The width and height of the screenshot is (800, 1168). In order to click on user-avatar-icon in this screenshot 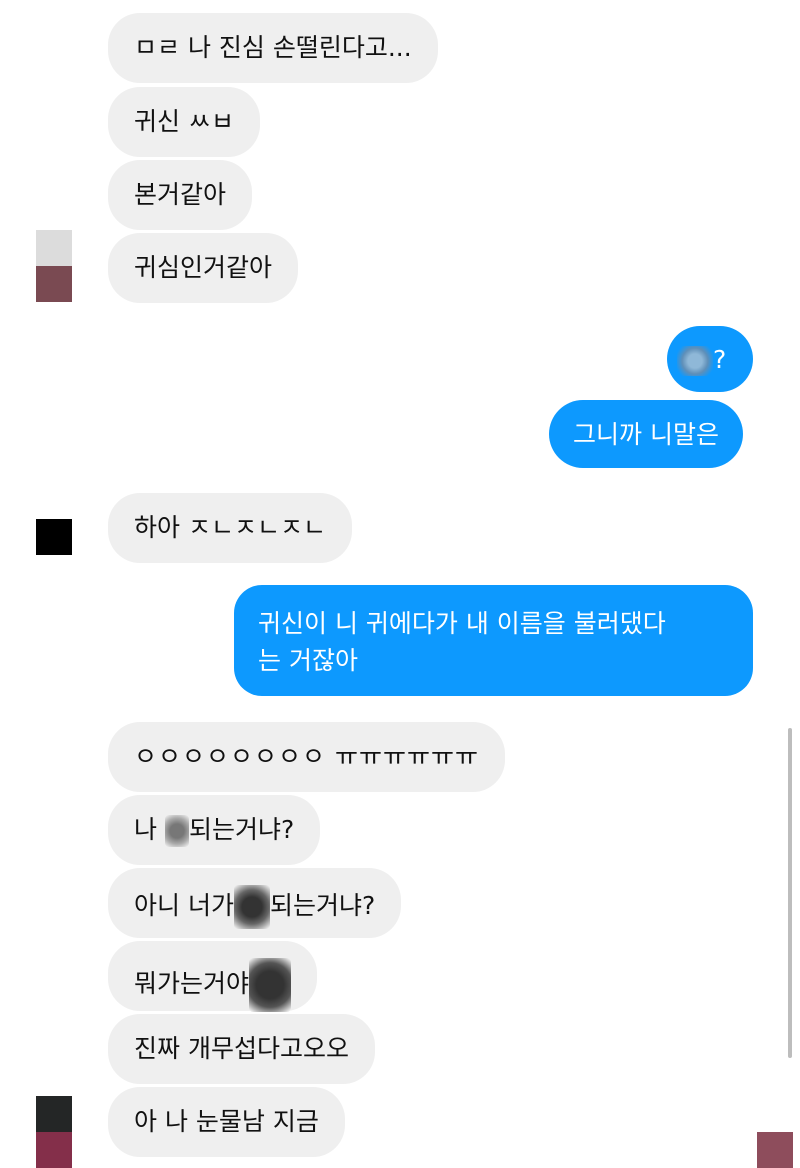, I will do `click(775, 1150)`.